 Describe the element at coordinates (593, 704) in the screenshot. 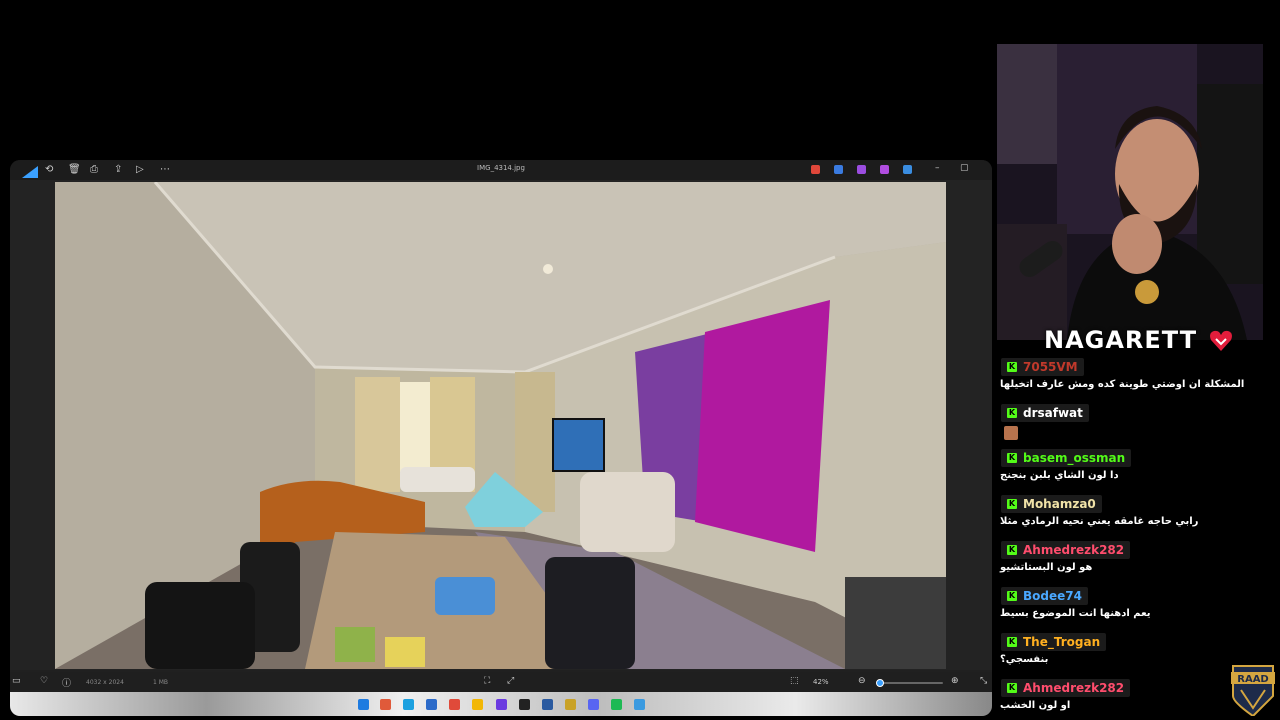

I see `discord-icon` at that location.